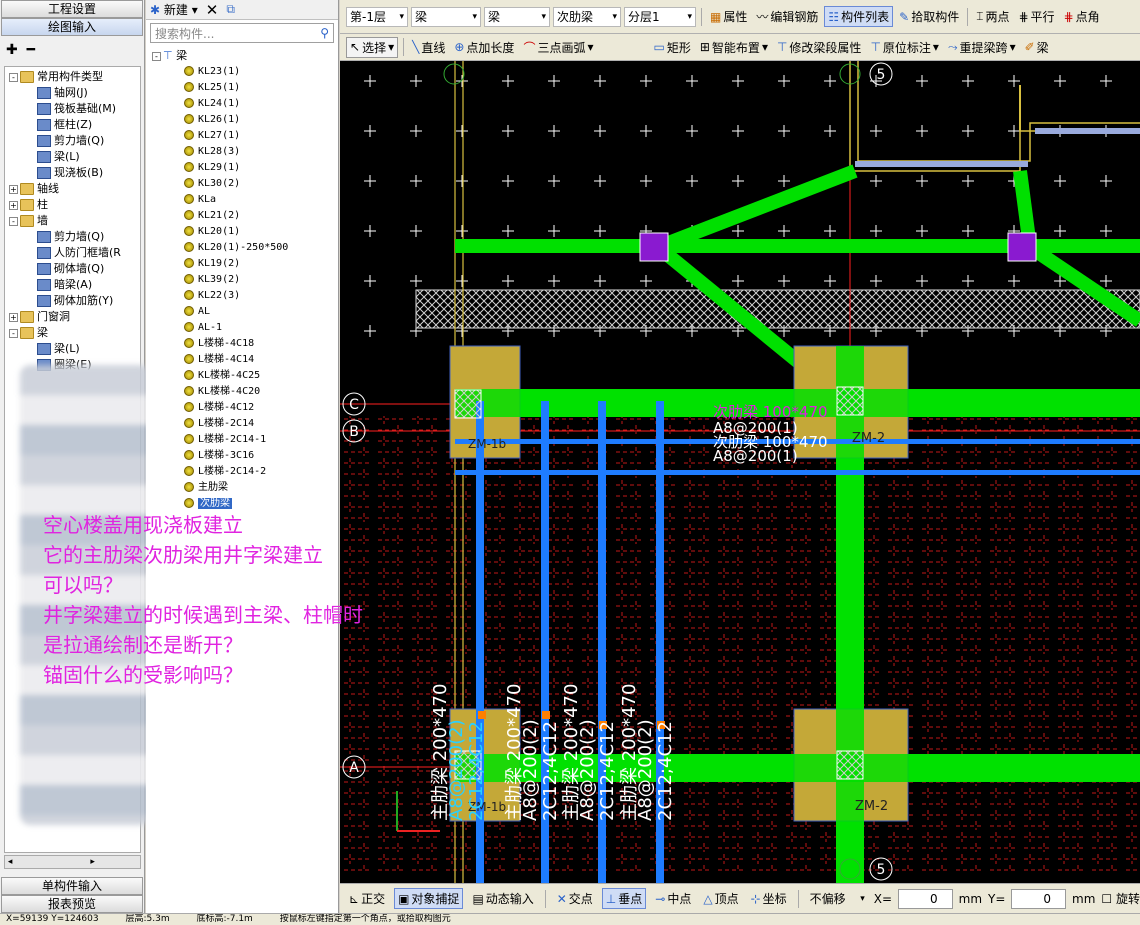  I want to click on component-list-item: L楼梯-2C14-1, so click(225, 440).